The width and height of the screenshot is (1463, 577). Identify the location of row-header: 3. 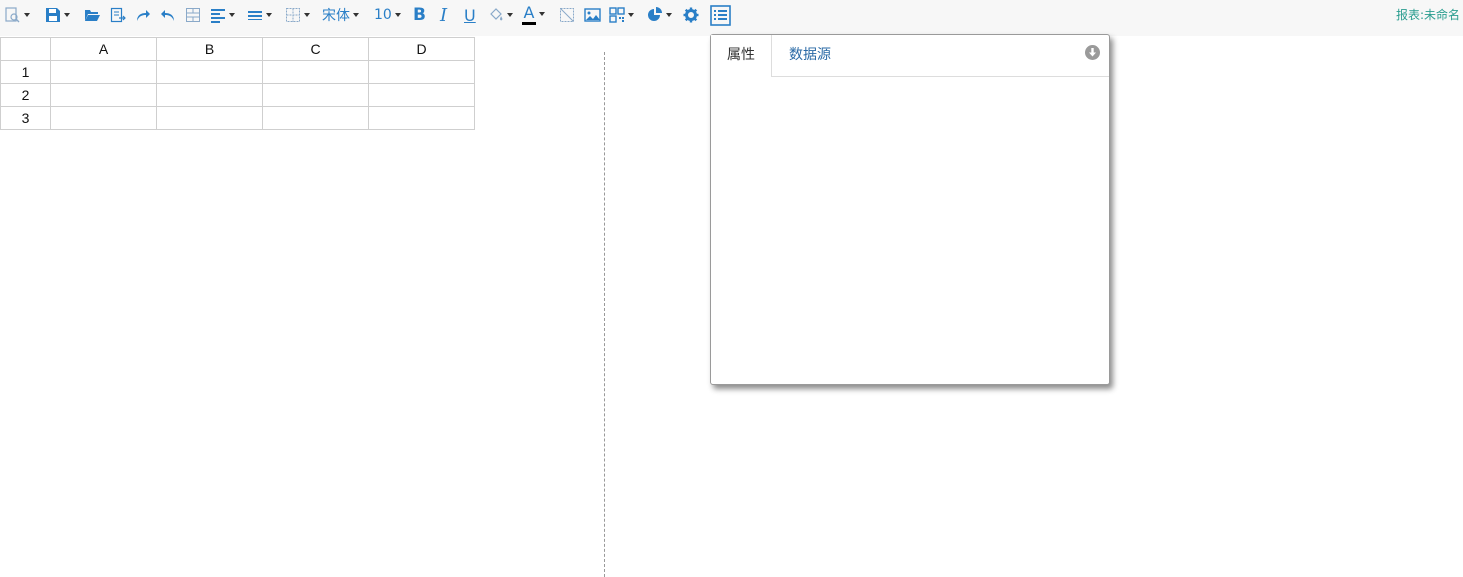
(25, 118).